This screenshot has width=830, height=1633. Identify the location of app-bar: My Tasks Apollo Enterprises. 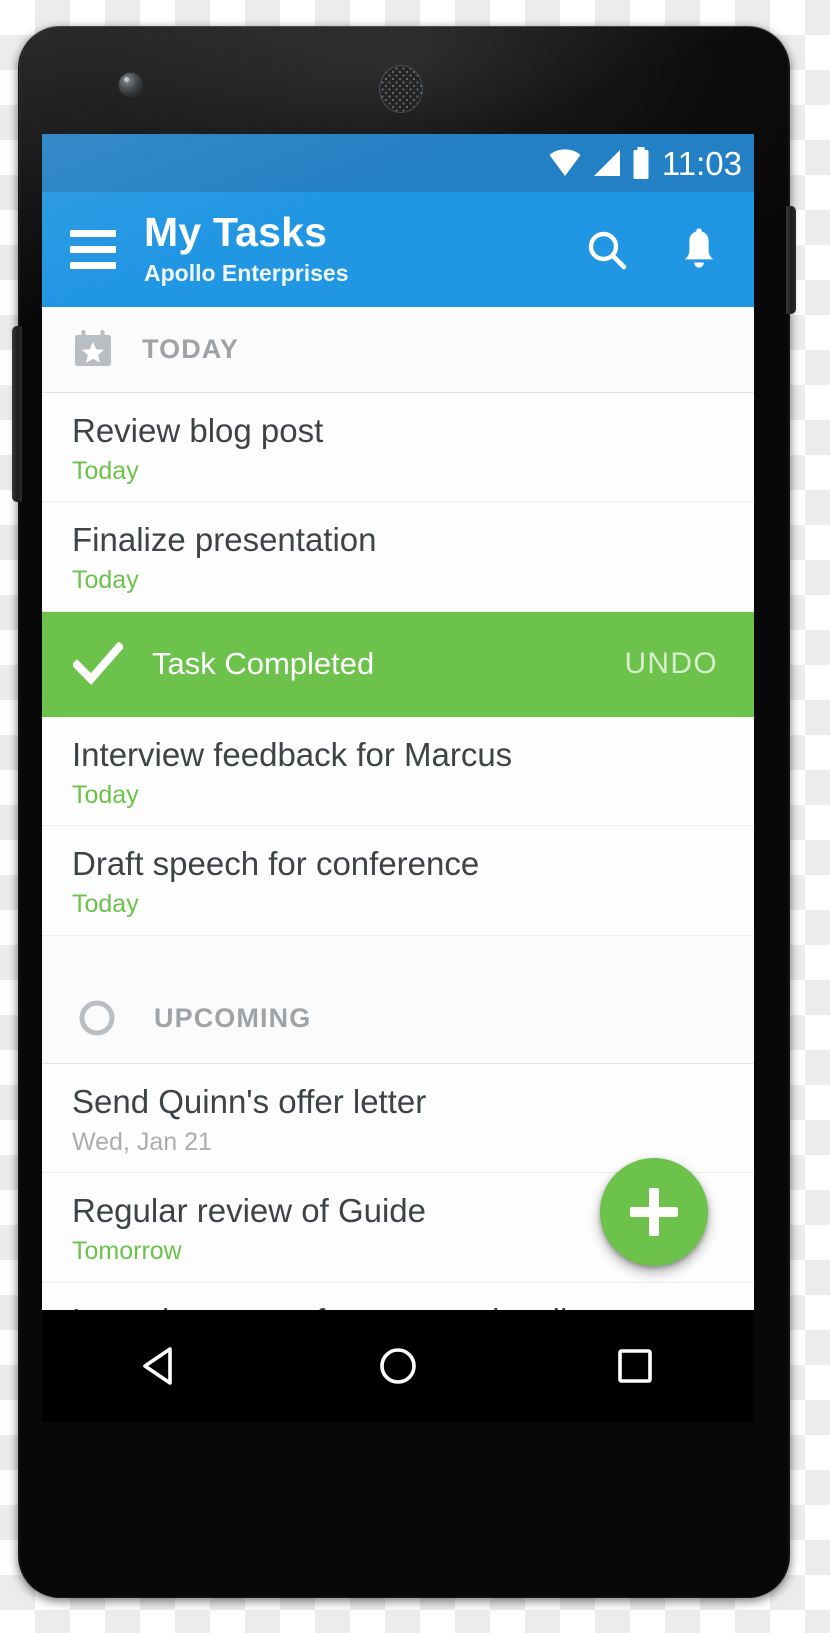
(398, 249).